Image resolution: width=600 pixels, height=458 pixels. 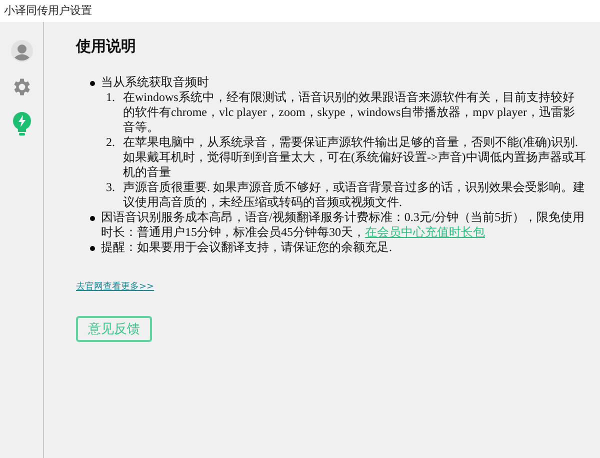 What do you see at coordinates (110, 188) in the screenshot?
I see `list-number: 3.` at bounding box center [110, 188].